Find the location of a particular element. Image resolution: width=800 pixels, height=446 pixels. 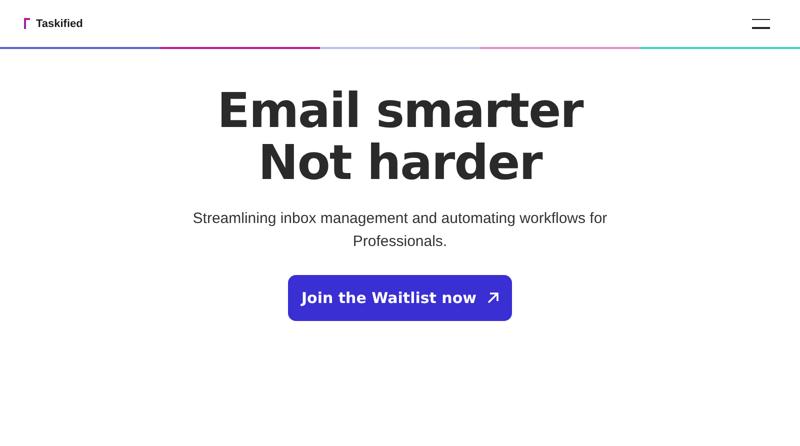

arrow-icon is located at coordinates (492, 298).